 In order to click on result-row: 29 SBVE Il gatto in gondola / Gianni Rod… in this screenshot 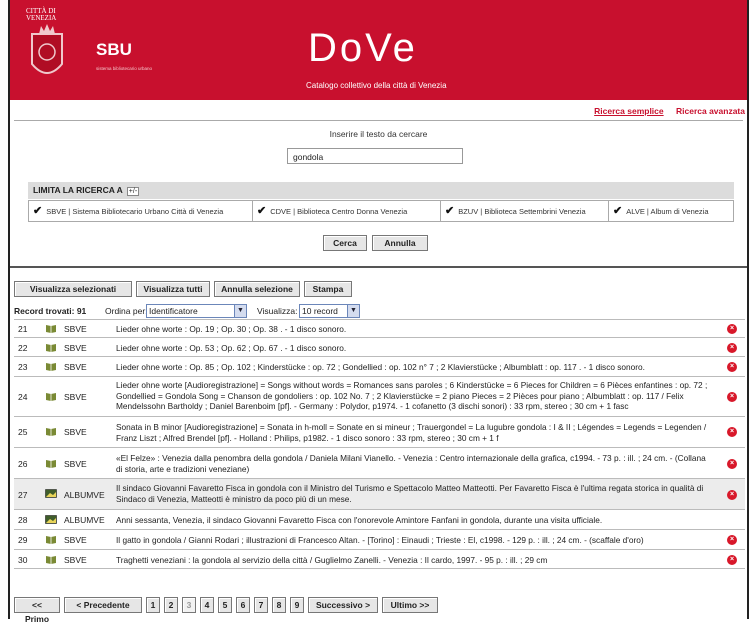, I will do `click(379, 539)`.